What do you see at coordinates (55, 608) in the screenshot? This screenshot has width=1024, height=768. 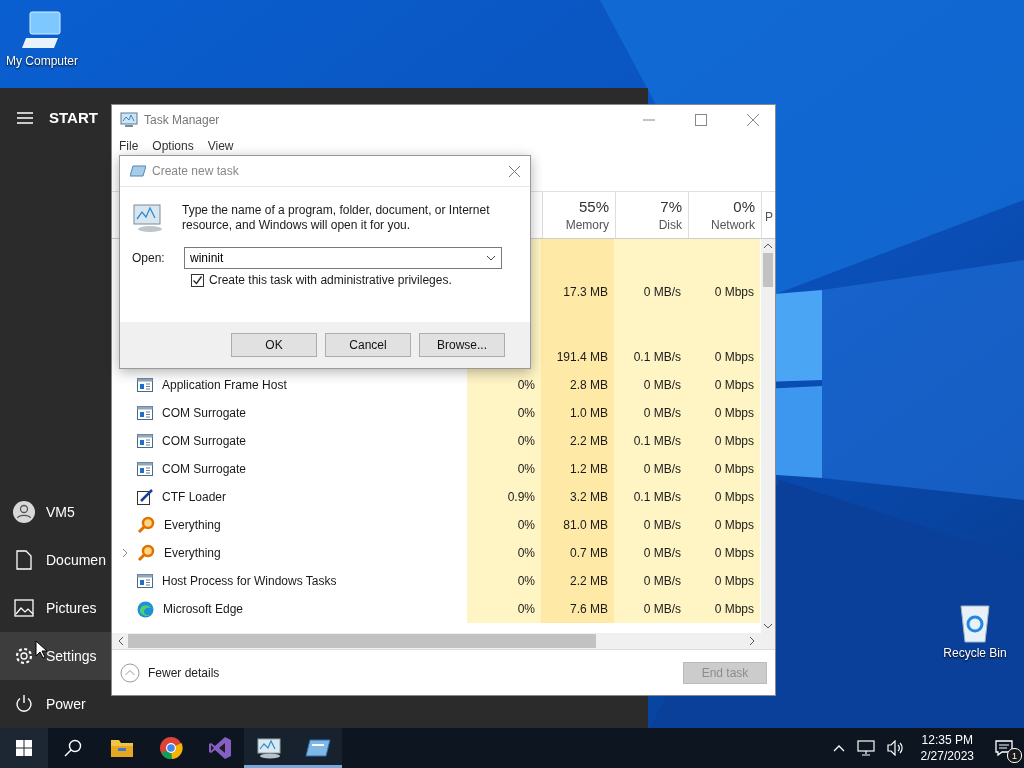 I see `start-menu-item: Pictures` at bounding box center [55, 608].